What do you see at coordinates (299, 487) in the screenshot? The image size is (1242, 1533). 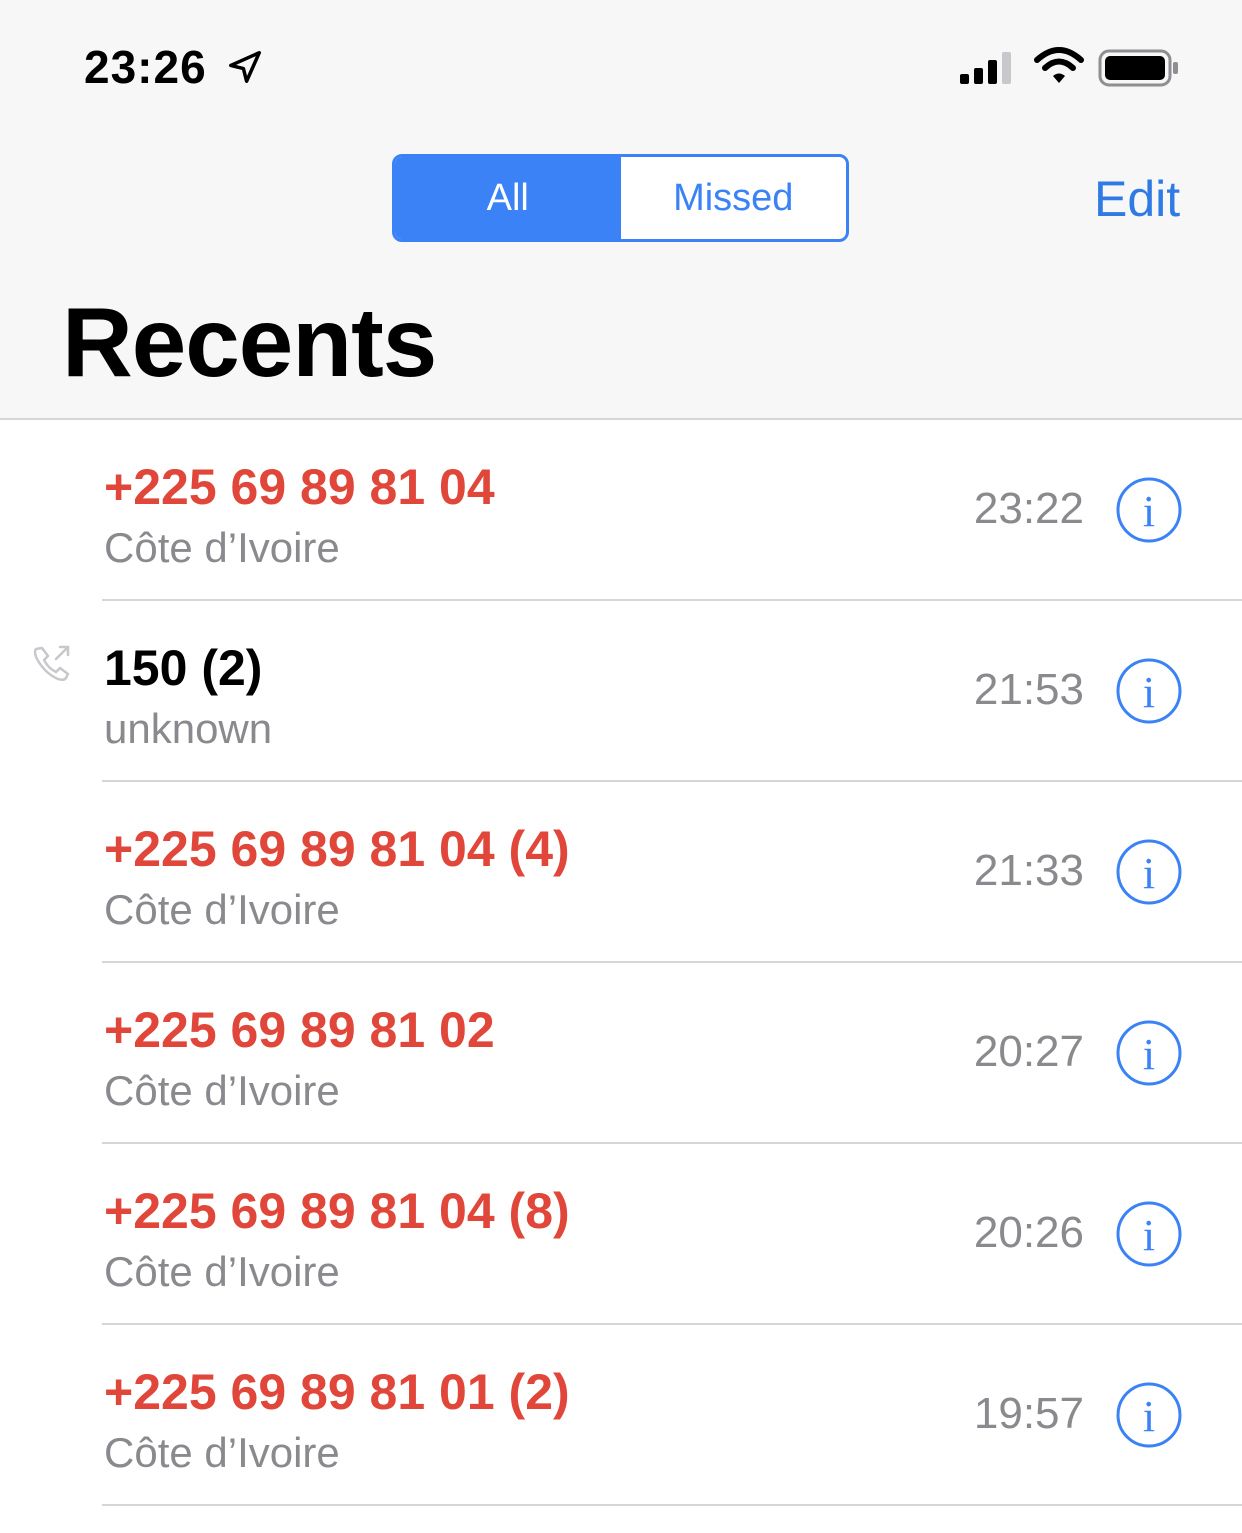 I see `caller-number: +225 69 89 81 04` at bounding box center [299, 487].